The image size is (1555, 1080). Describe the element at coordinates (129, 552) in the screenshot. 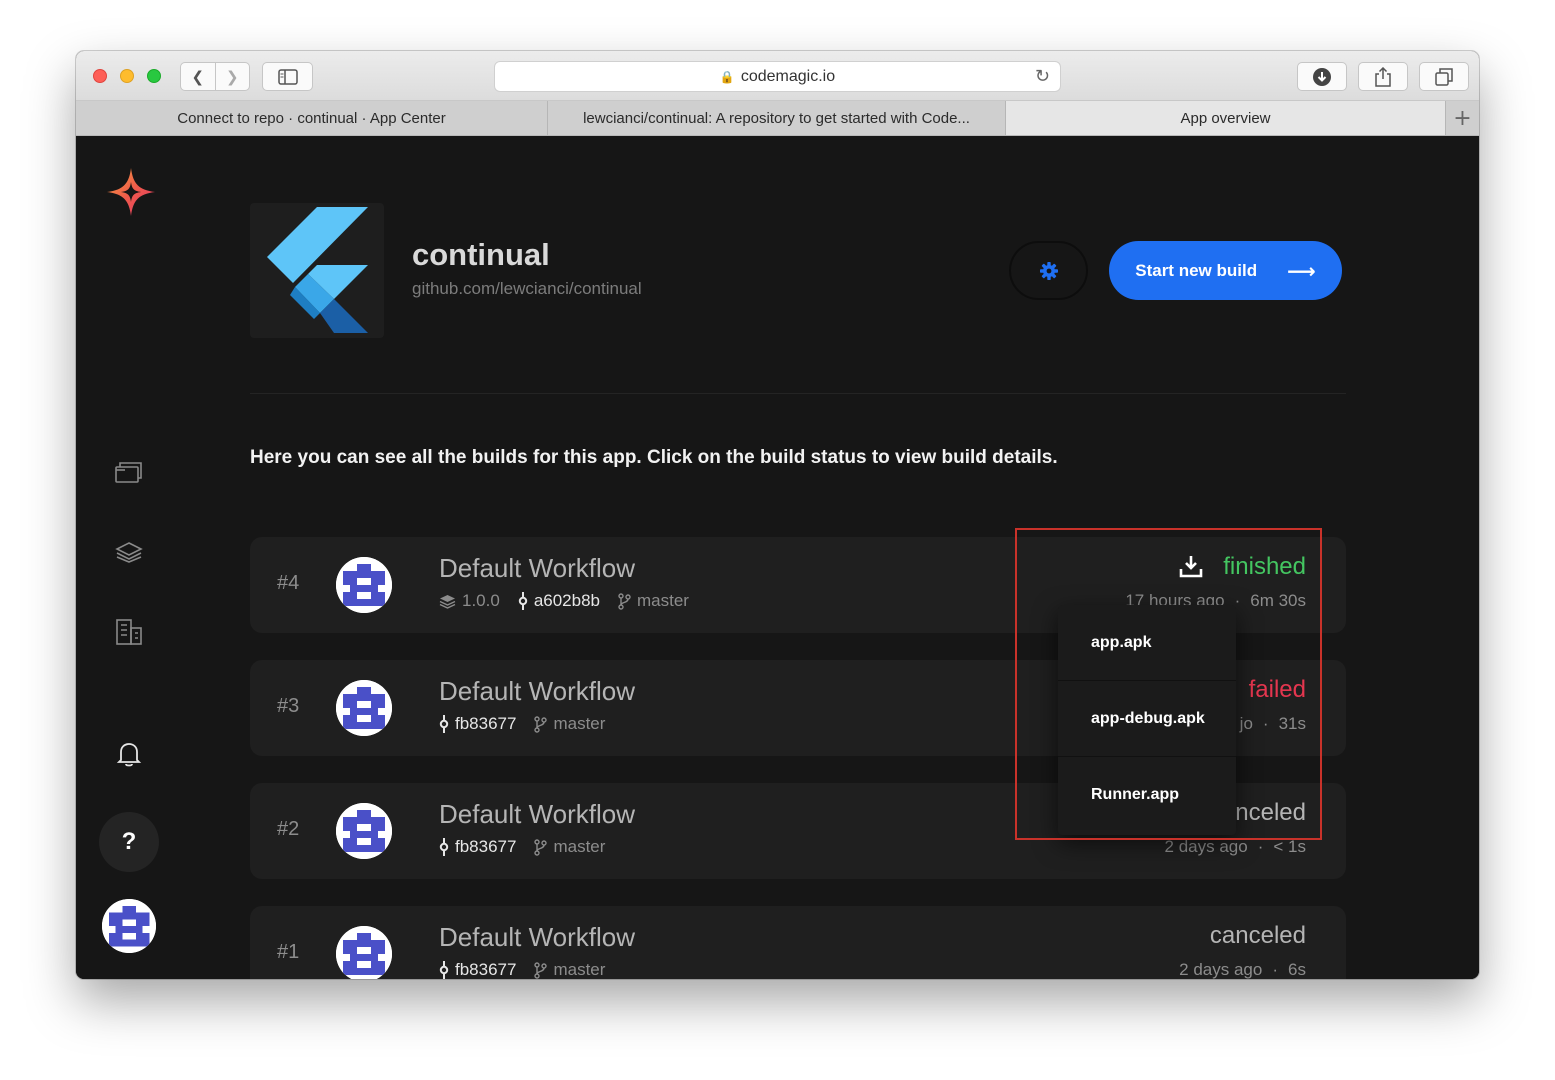

I see `layers-icon` at that location.